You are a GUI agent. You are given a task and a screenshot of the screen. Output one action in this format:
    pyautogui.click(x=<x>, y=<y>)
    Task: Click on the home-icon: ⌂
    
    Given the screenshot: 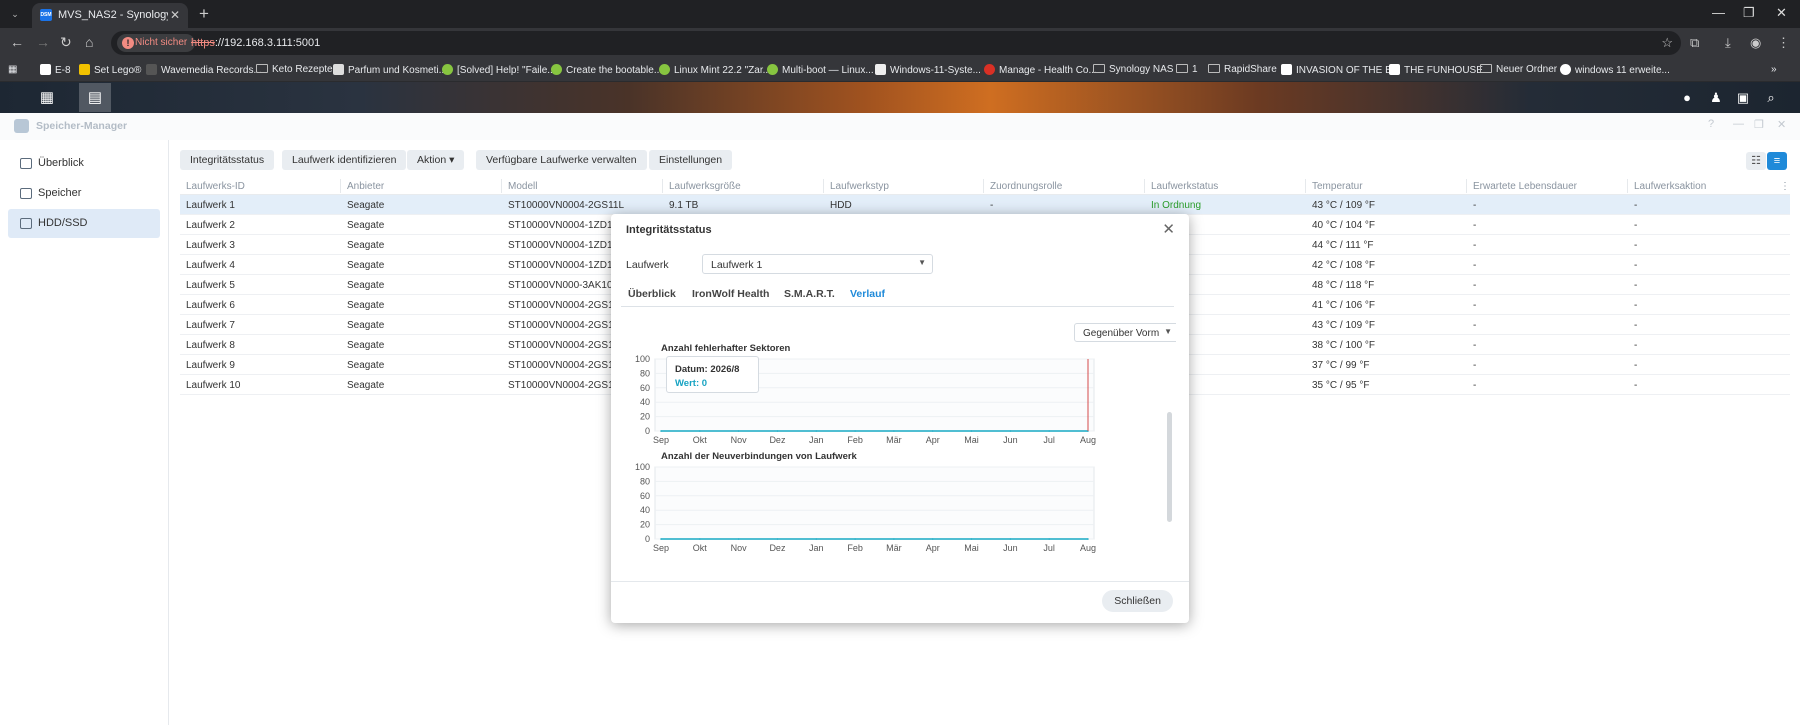 What is the action you would take?
    pyautogui.click(x=89, y=42)
    